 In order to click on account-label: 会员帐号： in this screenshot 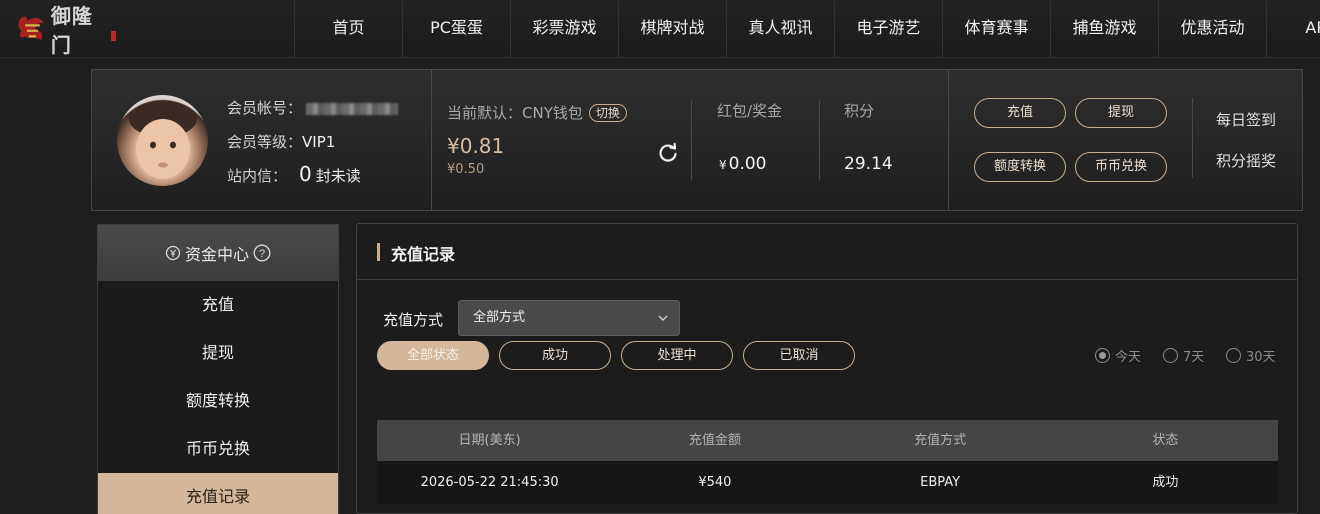, I will do `click(265, 108)`.